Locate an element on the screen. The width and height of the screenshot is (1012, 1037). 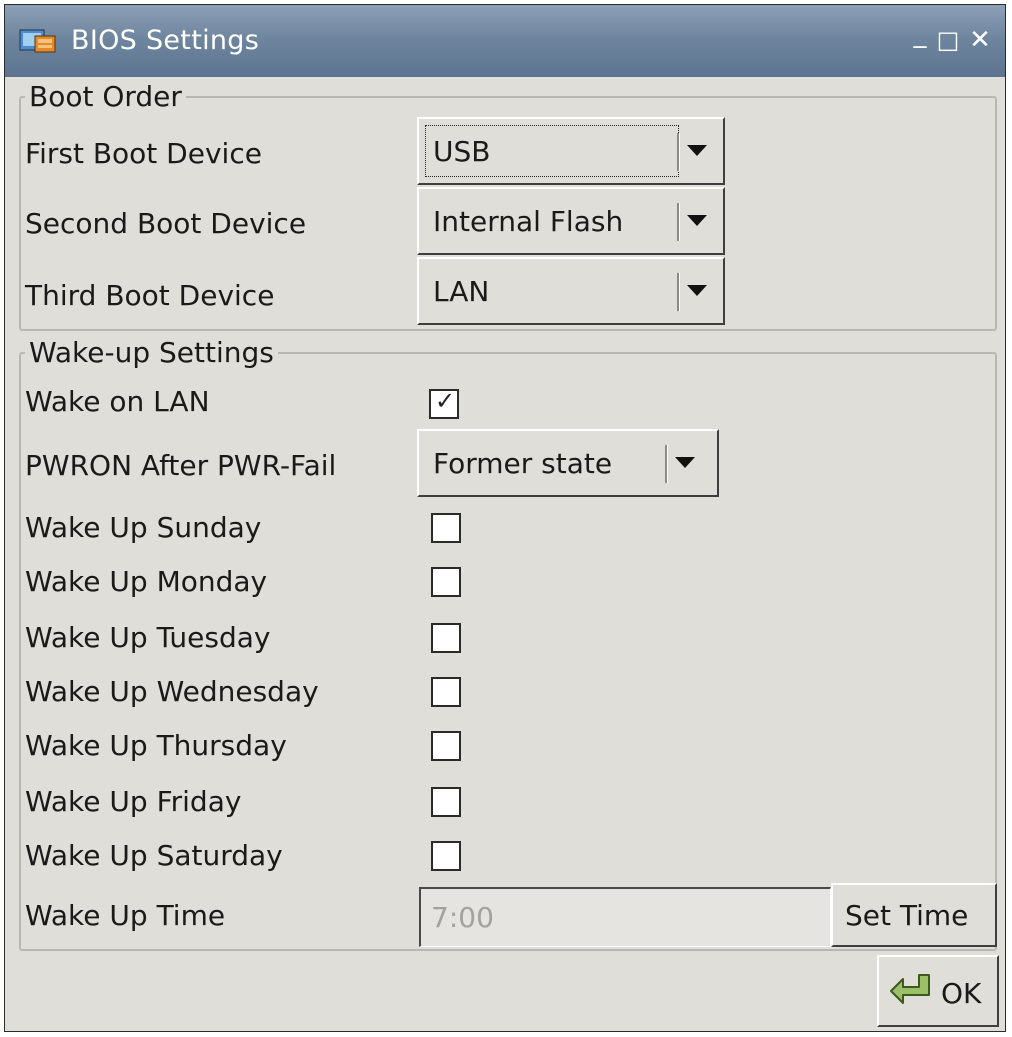
wake-up-time-field: 7:00 is located at coordinates (625, 917).